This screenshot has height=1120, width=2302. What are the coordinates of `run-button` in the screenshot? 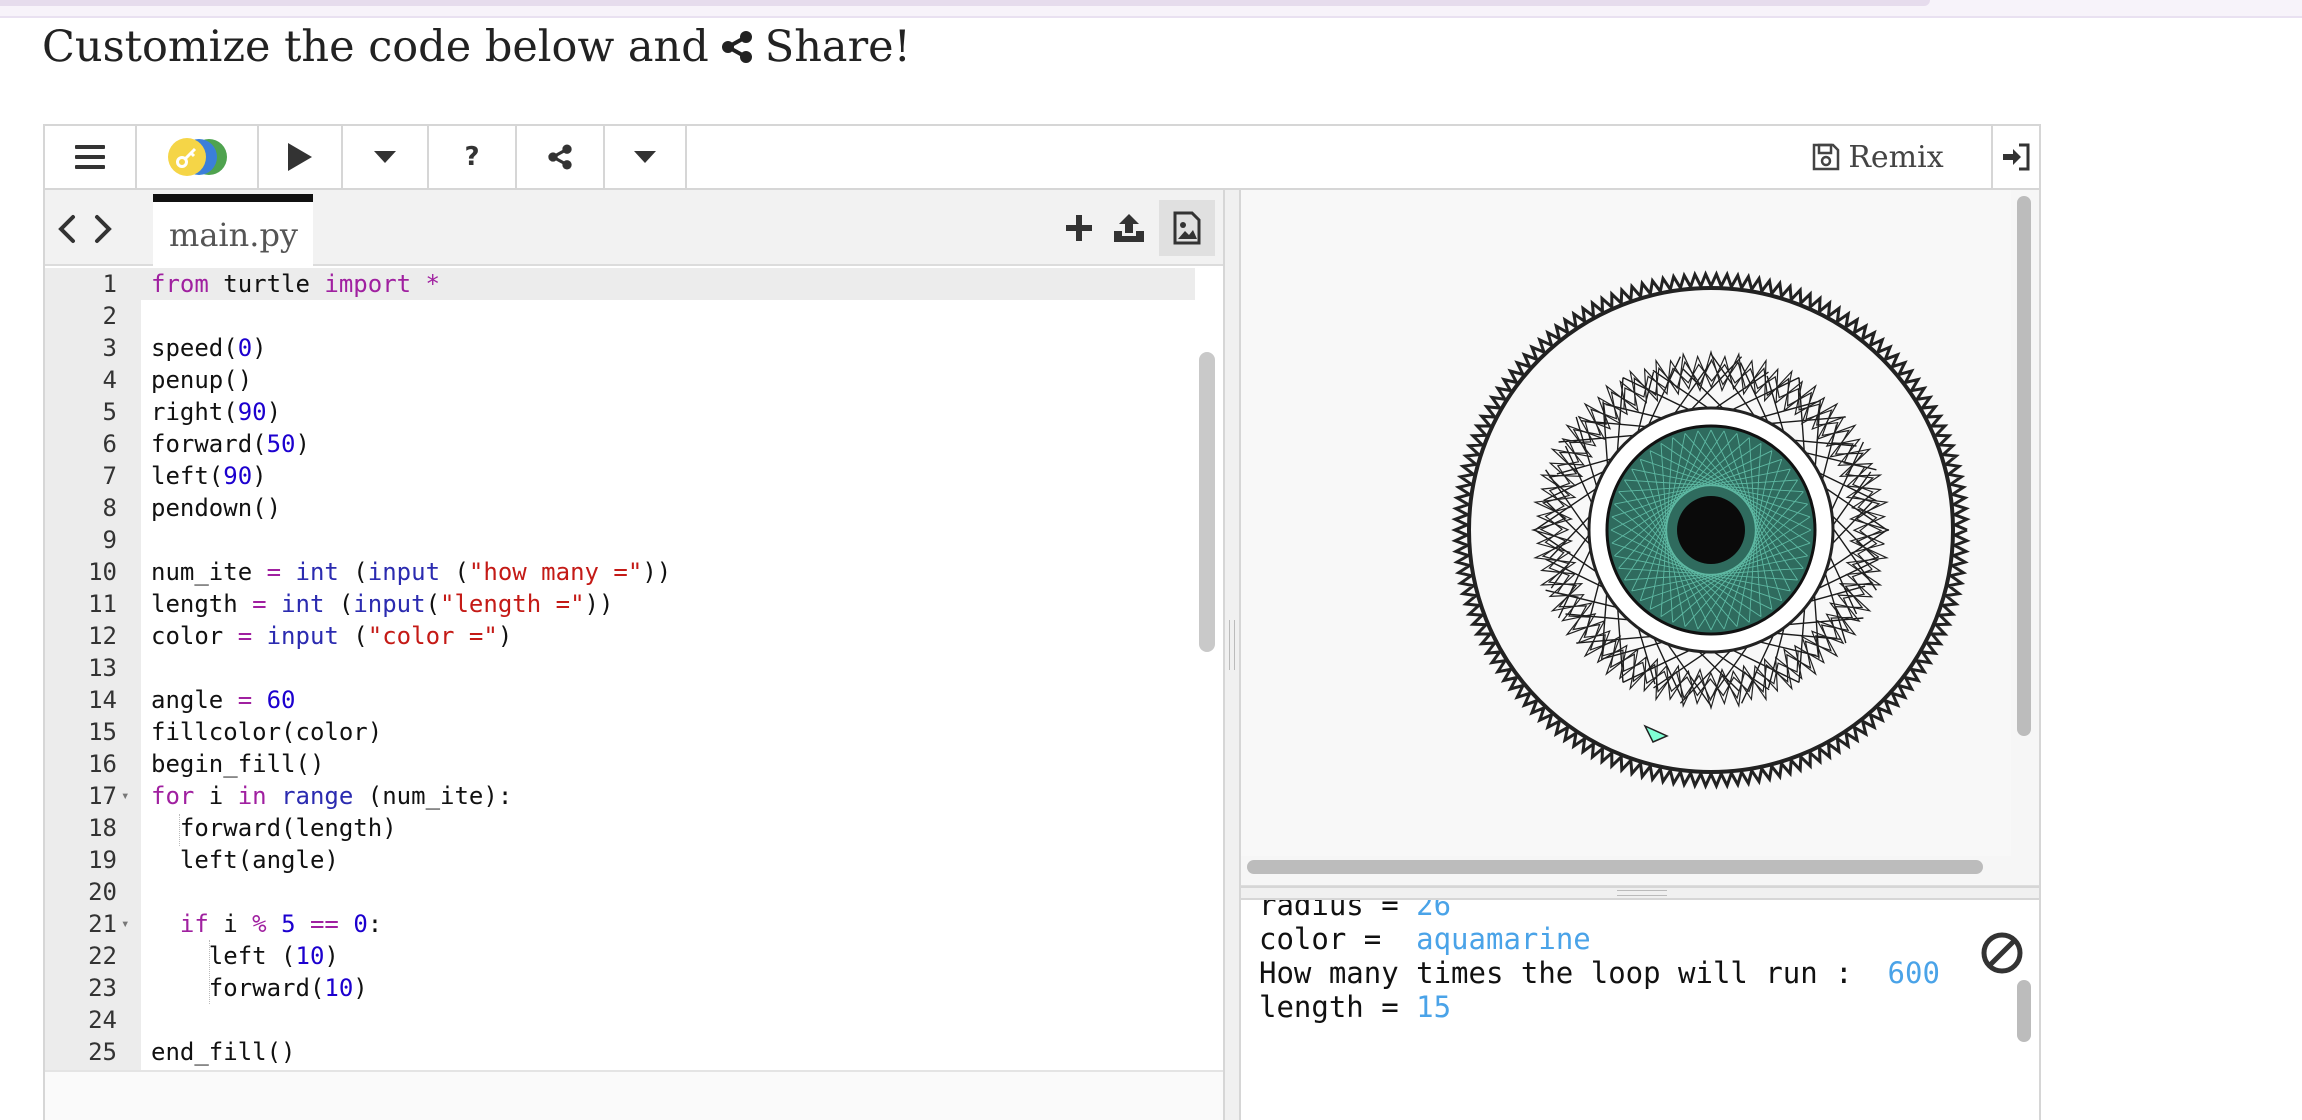 It's located at (301, 157).